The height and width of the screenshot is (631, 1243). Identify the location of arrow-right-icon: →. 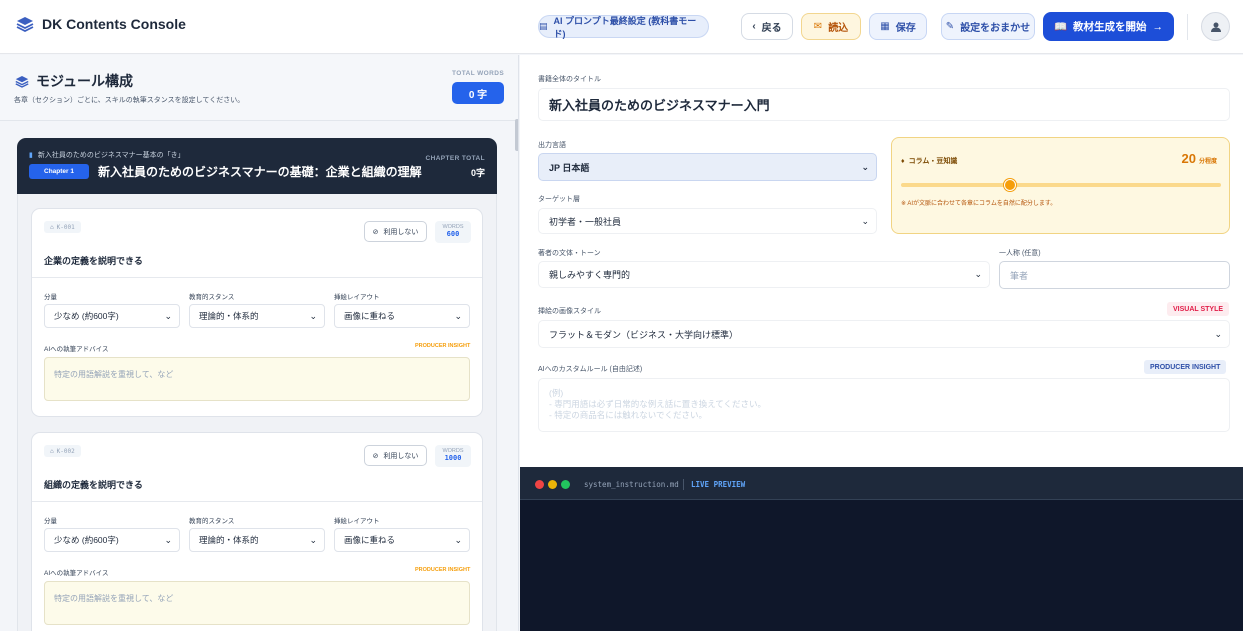
(1158, 26).